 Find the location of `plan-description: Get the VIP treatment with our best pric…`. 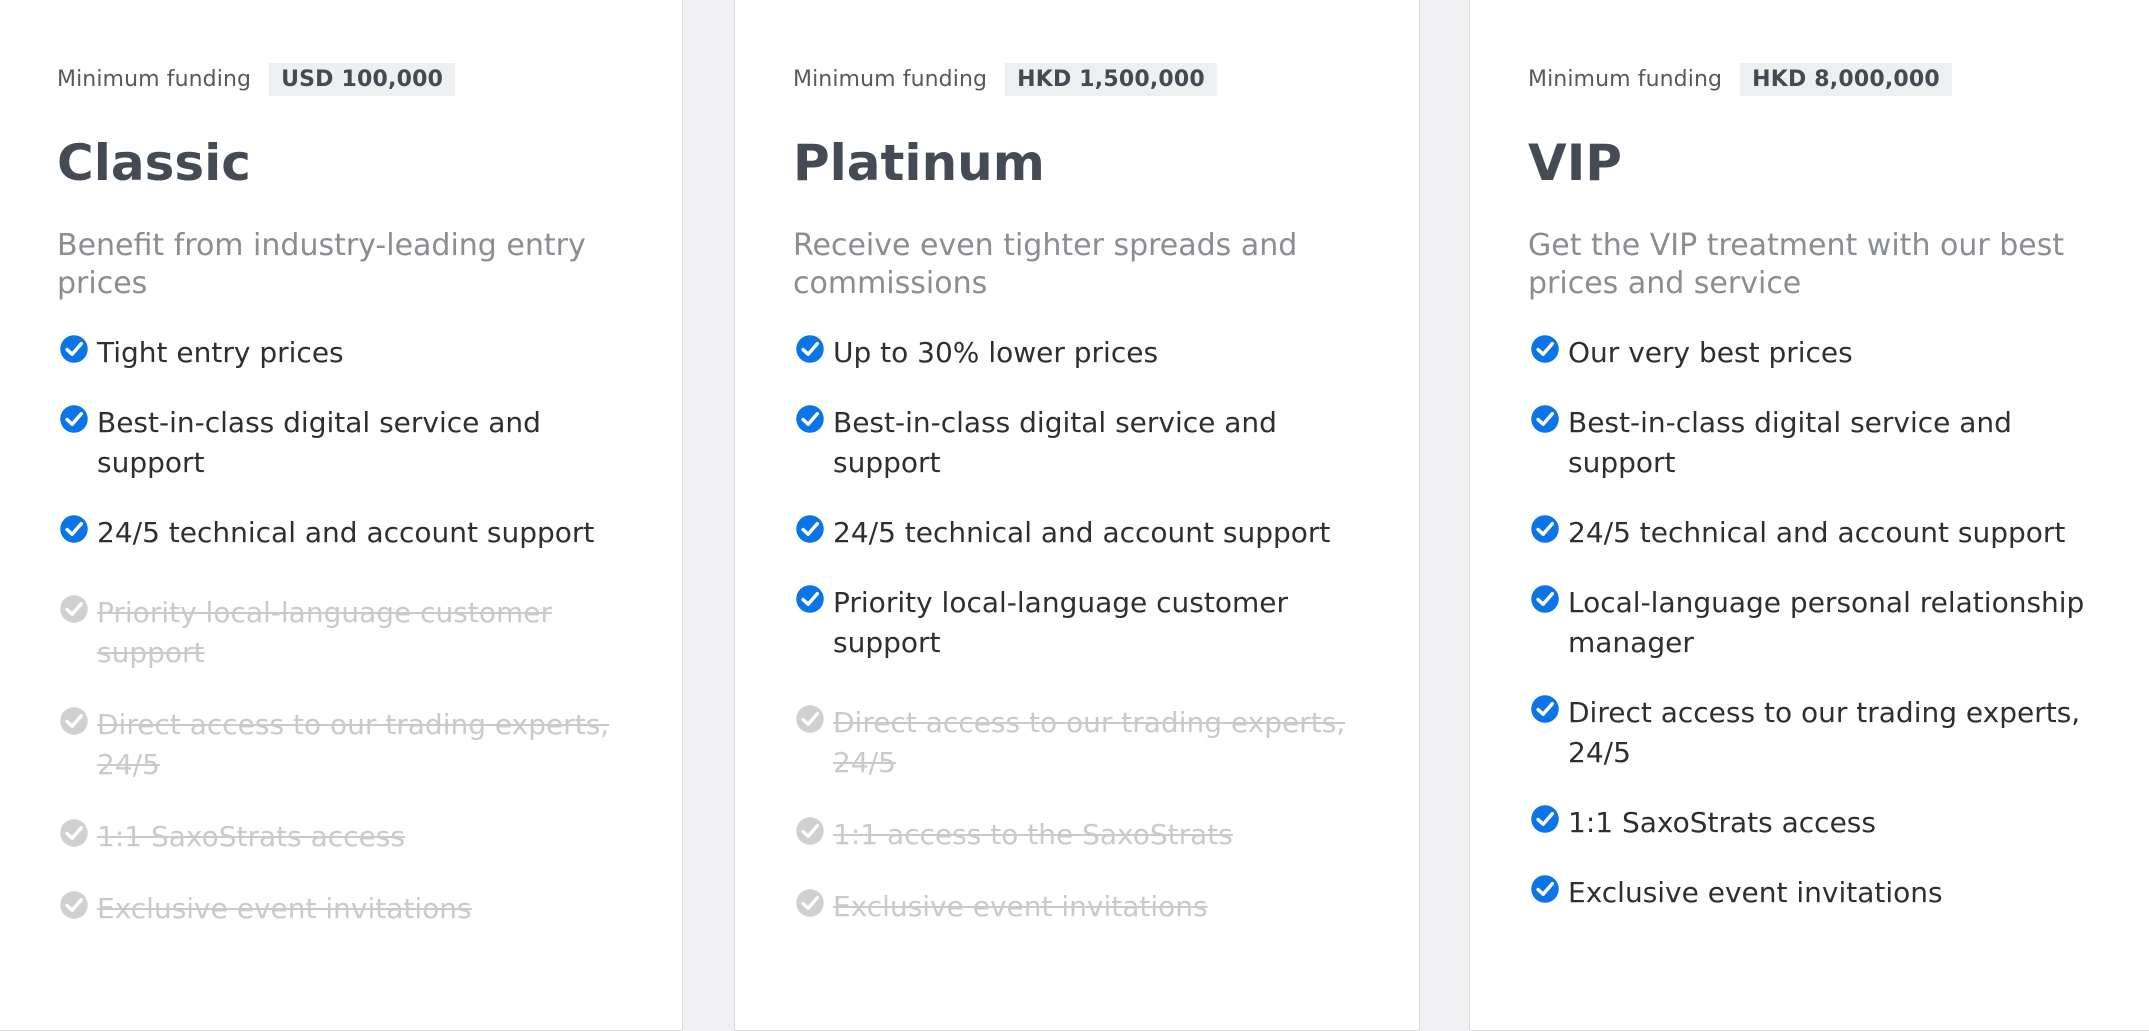

plan-description: Get the VIP treatment with our best pric… is located at coordinates (1796, 264).